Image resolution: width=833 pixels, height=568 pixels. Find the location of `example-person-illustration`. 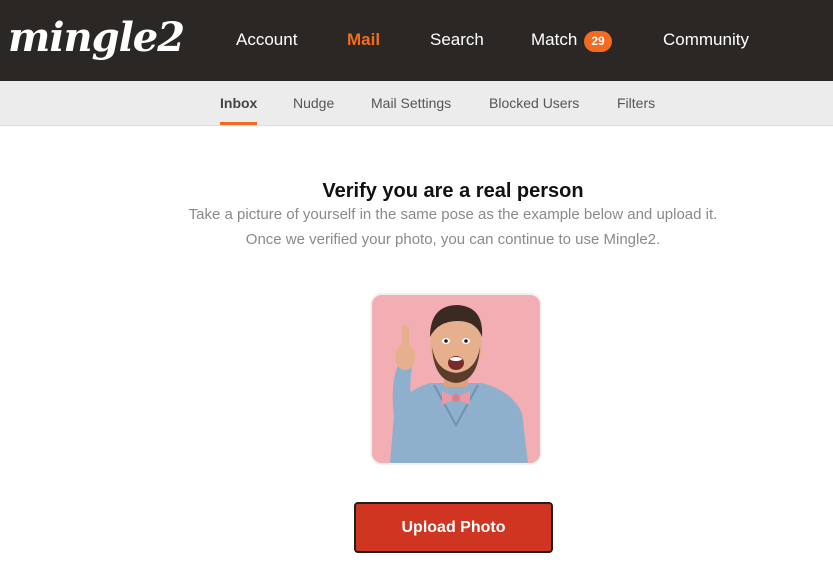

example-person-illustration is located at coordinates (456, 379).